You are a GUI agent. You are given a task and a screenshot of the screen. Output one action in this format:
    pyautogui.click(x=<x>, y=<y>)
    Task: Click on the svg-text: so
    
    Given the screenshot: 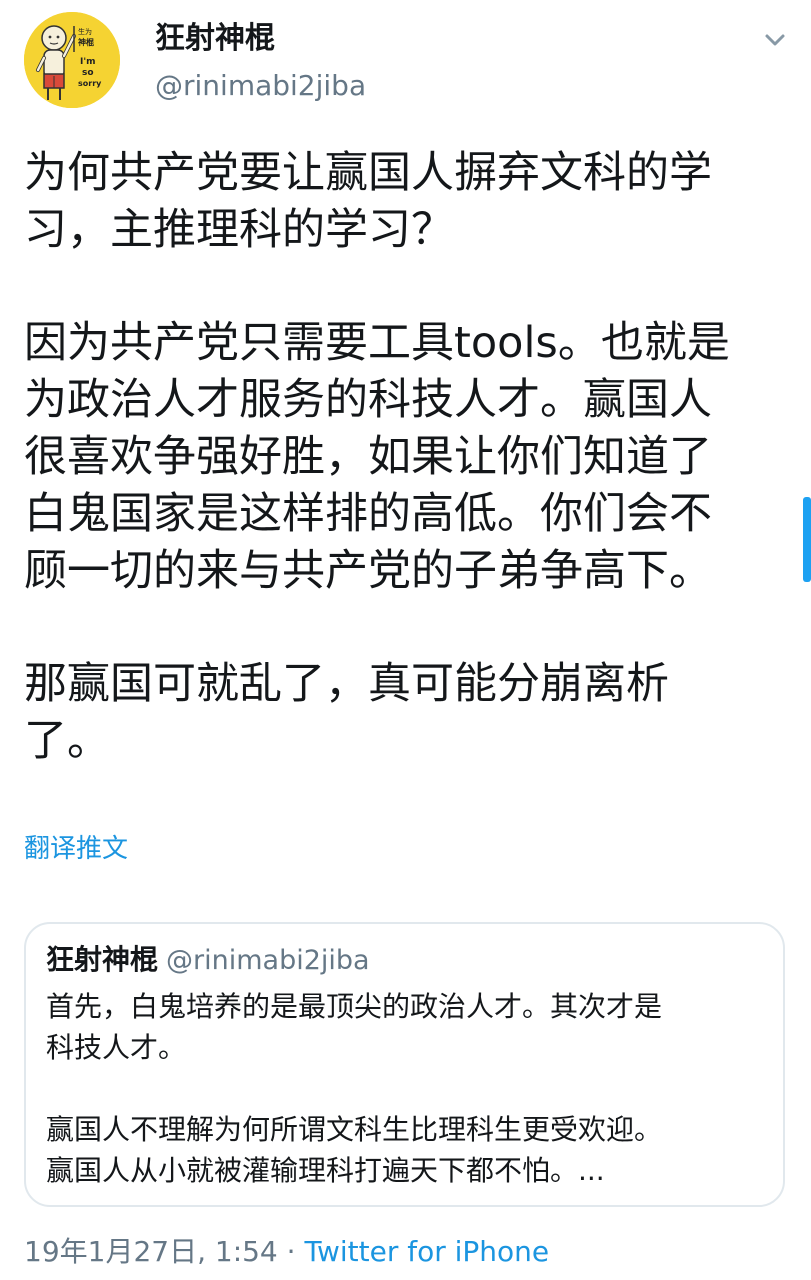 What is the action you would take?
    pyautogui.click(x=88, y=73)
    